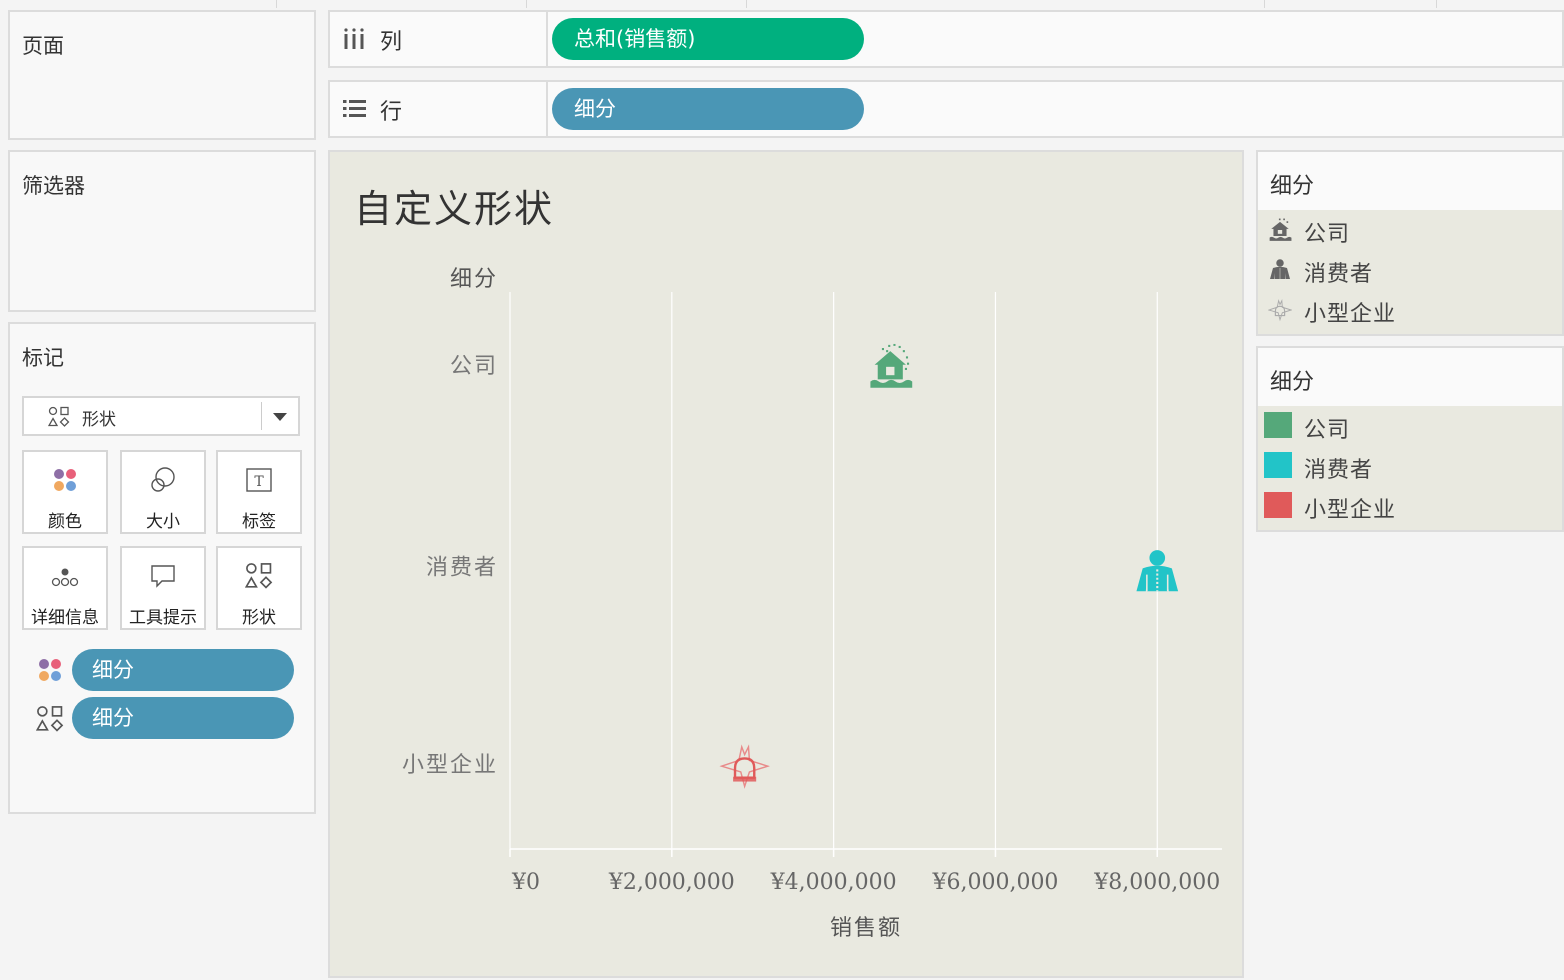  I want to click on category-label: 消费者, so click(462, 568).